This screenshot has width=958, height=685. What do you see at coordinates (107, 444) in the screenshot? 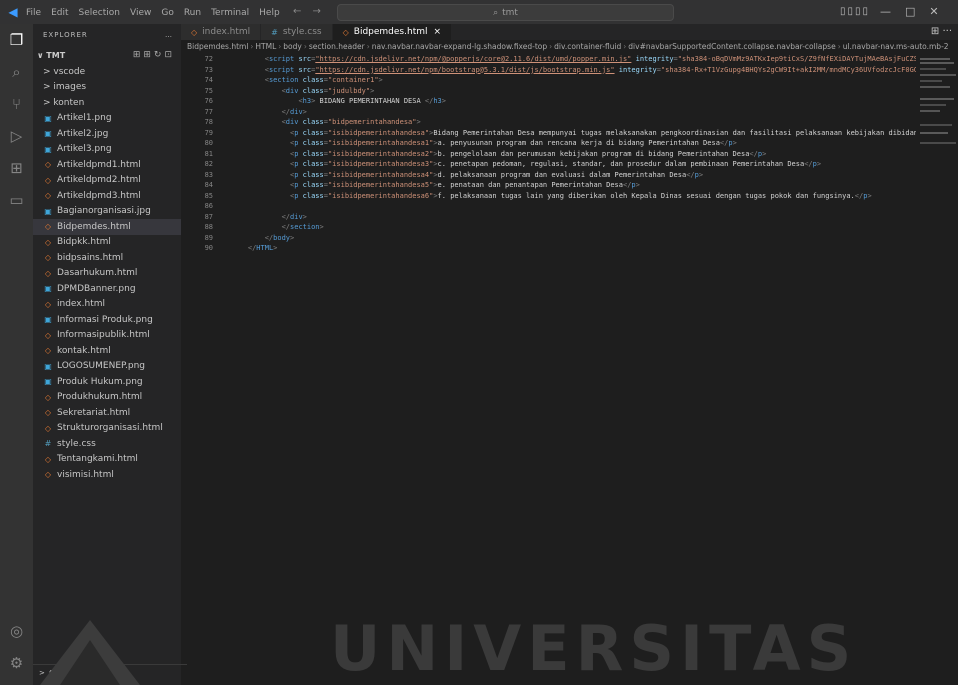
I see `file-tree-item: # style.css` at bounding box center [107, 444].